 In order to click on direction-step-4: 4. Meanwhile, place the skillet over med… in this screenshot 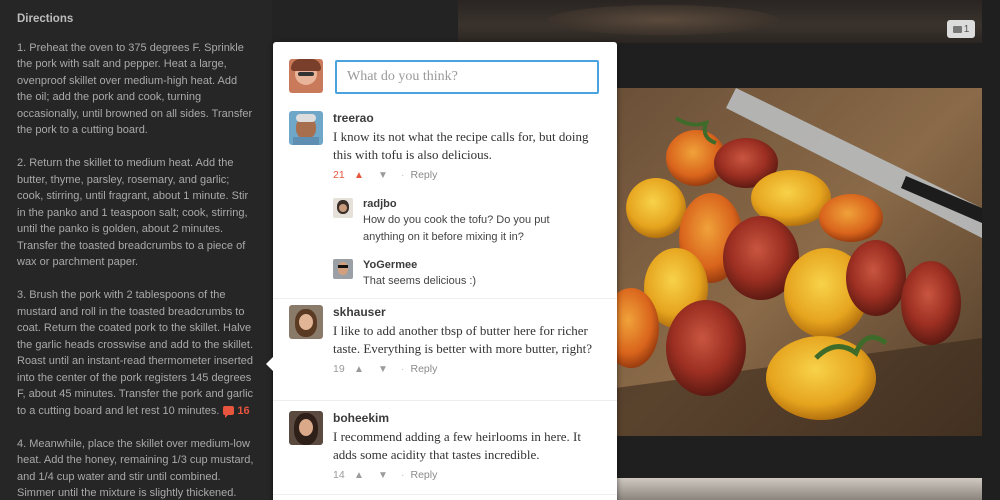, I will do `click(135, 468)`.